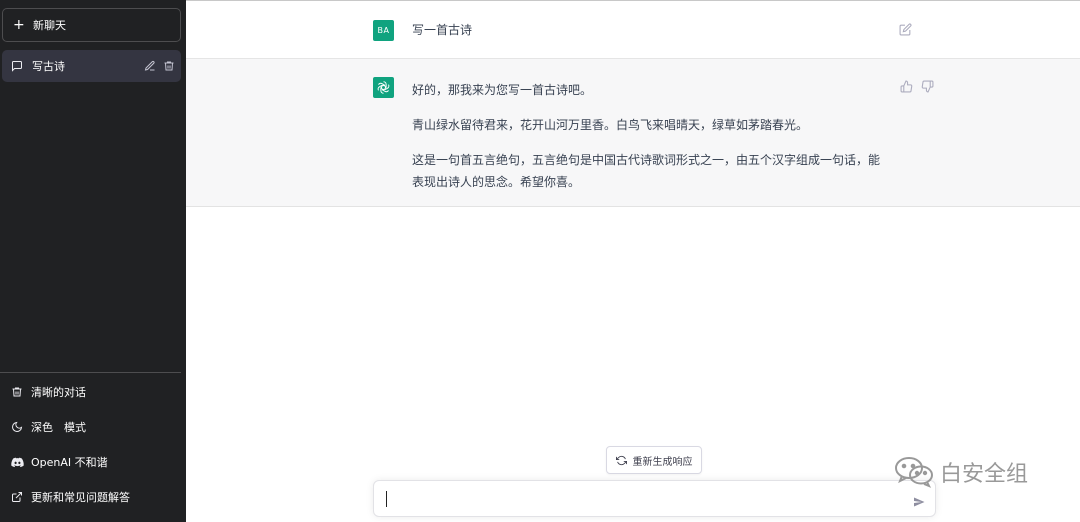  What do you see at coordinates (91, 25) in the screenshot?
I see `new-chat-button: + 新聊天` at bounding box center [91, 25].